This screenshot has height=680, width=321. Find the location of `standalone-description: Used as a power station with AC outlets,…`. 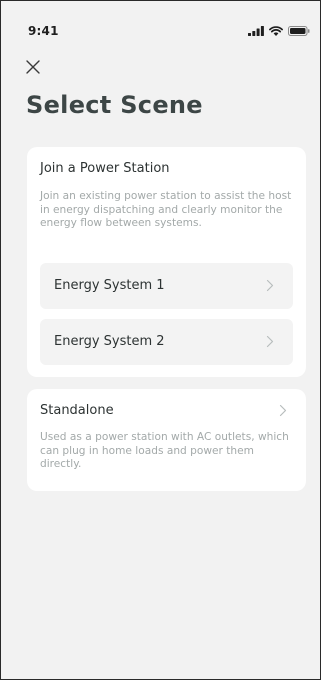

standalone-description: Used as a power station with AC outlets,… is located at coordinates (164, 450).